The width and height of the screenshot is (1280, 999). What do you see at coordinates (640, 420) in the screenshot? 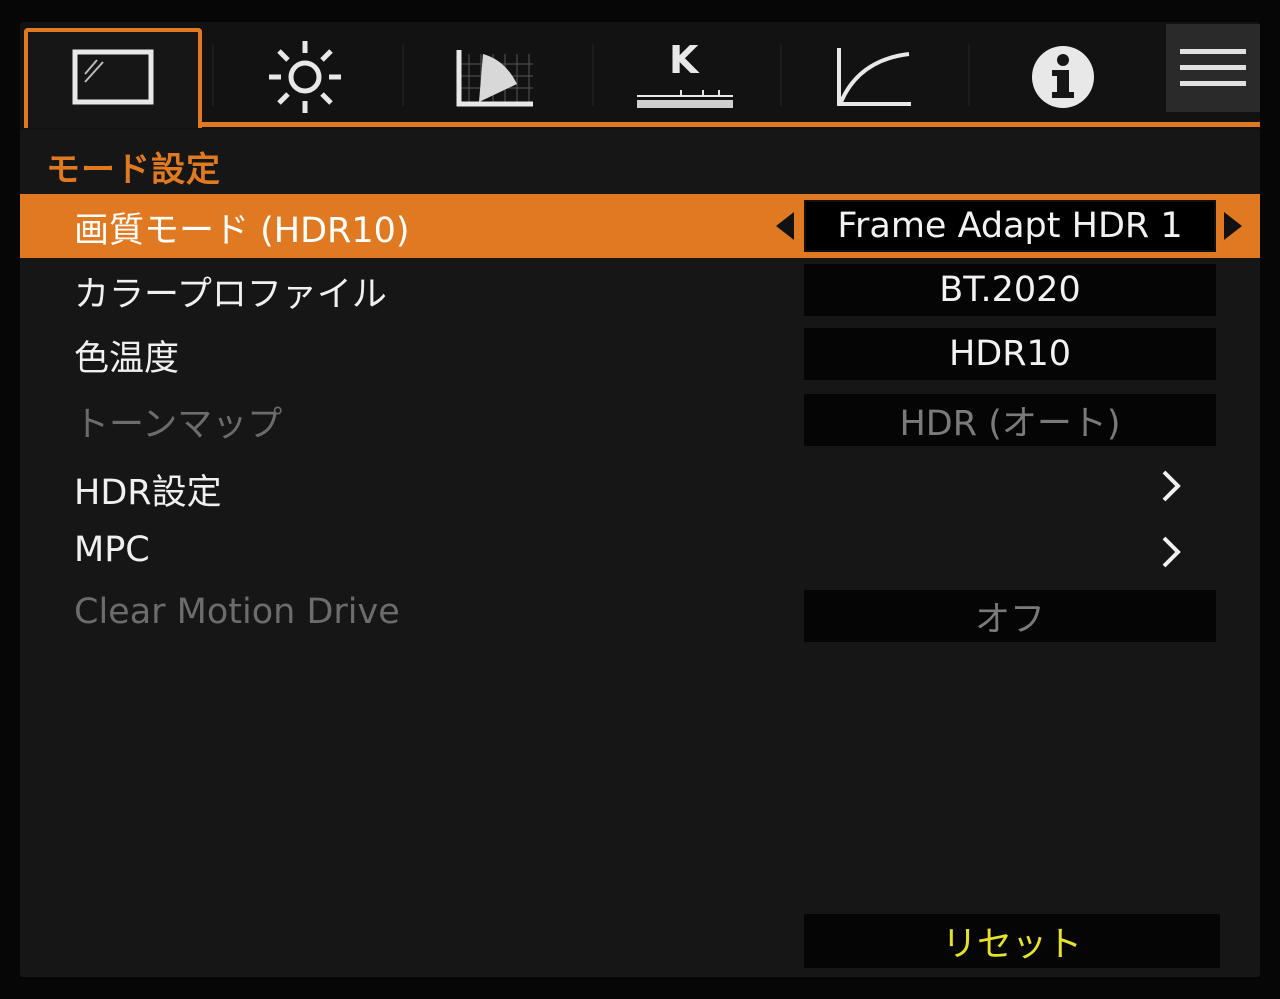
I see `setting-row-tone-map: トーンマップ HDR (オート)` at bounding box center [640, 420].